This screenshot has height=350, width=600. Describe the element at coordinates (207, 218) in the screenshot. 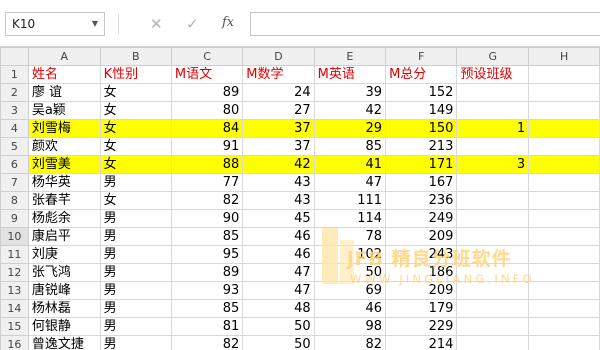

I see `cell-yuwen: 90` at that location.